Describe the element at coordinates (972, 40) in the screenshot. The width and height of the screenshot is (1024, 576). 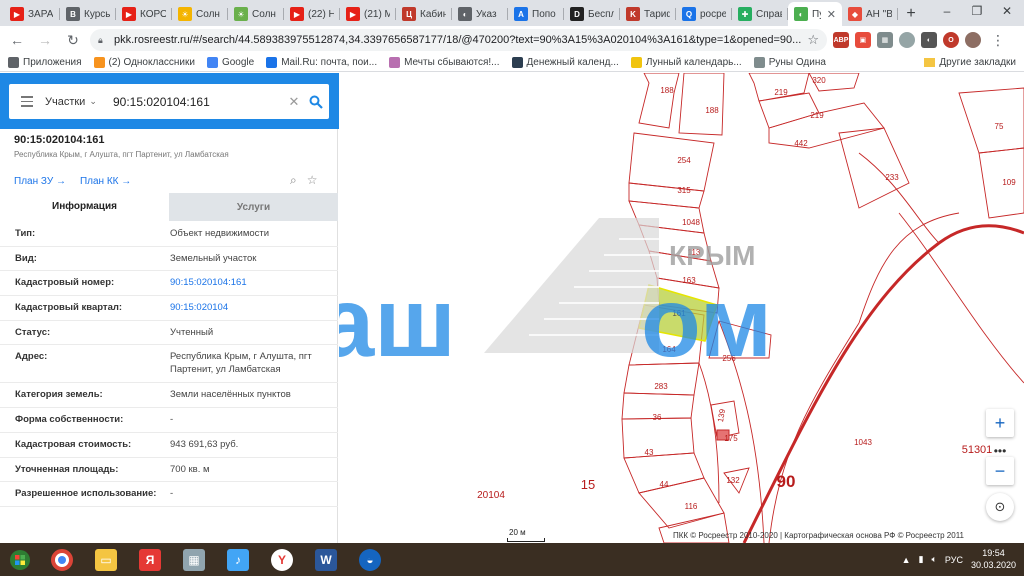
I see `profile-avatar` at that location.